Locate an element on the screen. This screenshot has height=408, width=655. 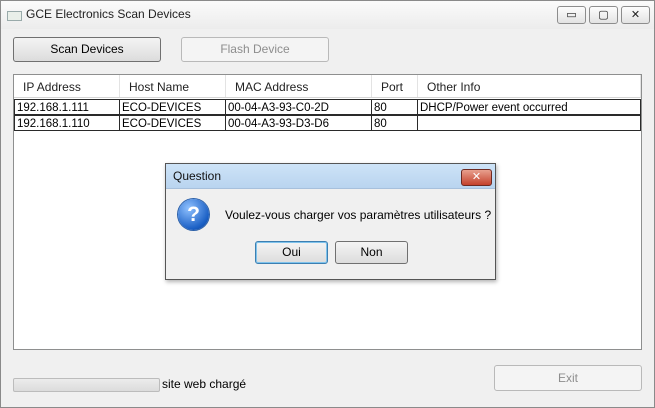
cell-other: DHCP/Power event occurred is located at coordinates (529, 107).